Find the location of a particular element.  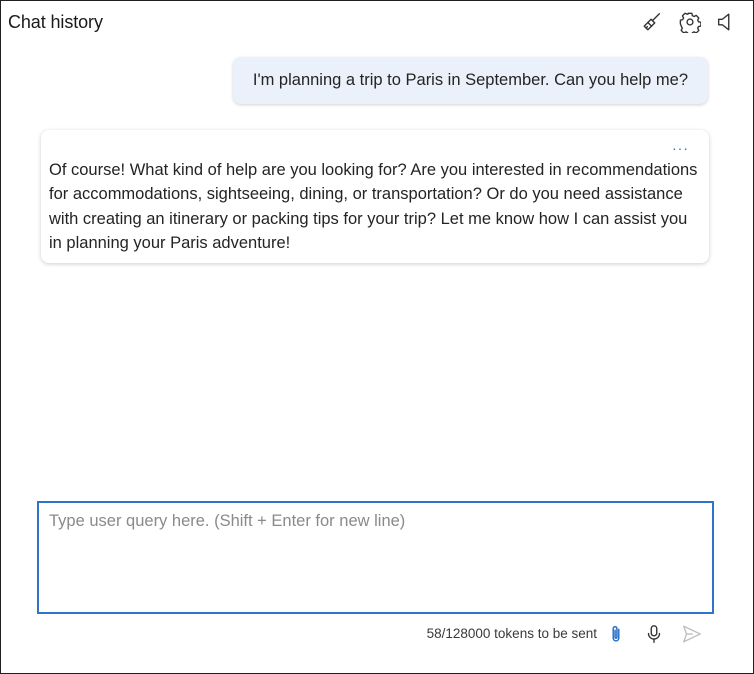

broom-icon is located at coordinates (652, 22).